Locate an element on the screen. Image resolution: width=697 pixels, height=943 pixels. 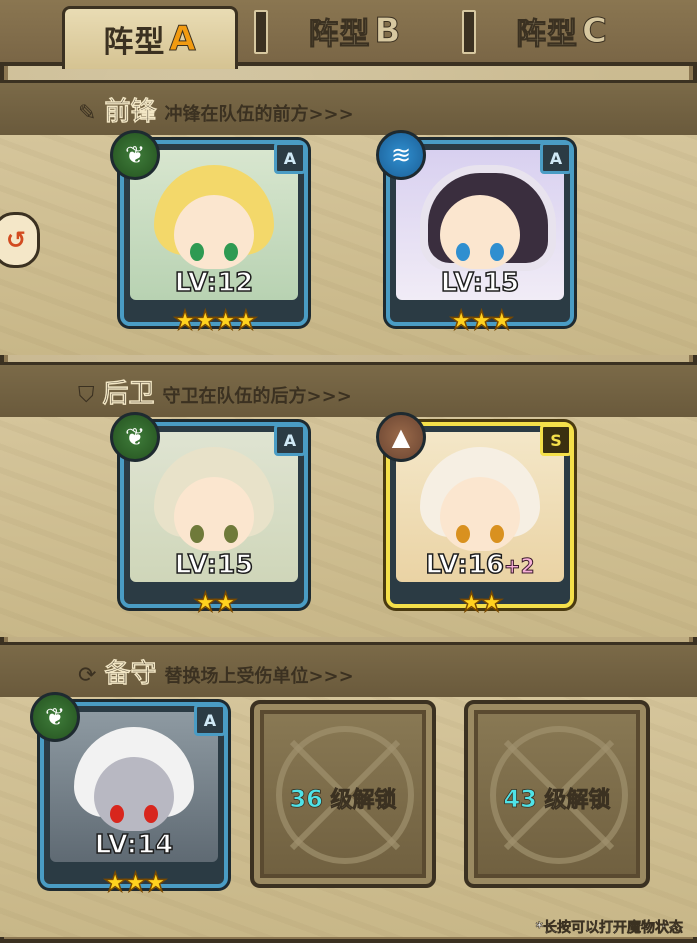
section-front-title: ✎ 前锋 冲锋在队伍的前方>>> is located at coordinates (216, 109).